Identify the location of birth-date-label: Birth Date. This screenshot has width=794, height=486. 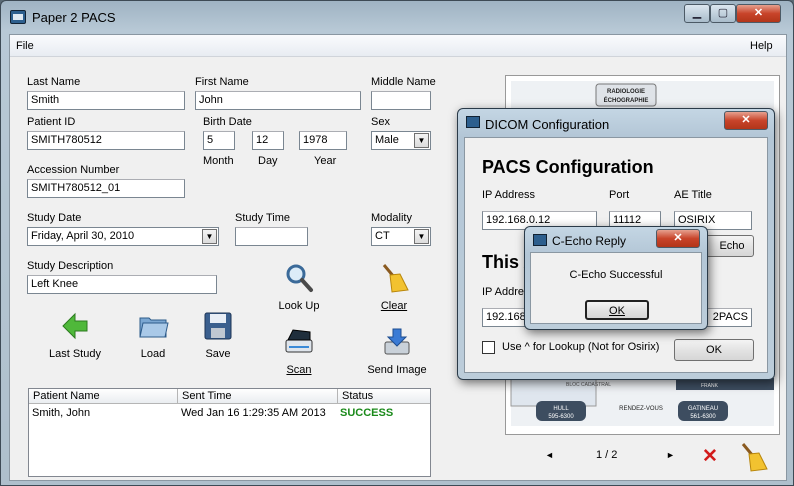
(227, 122).